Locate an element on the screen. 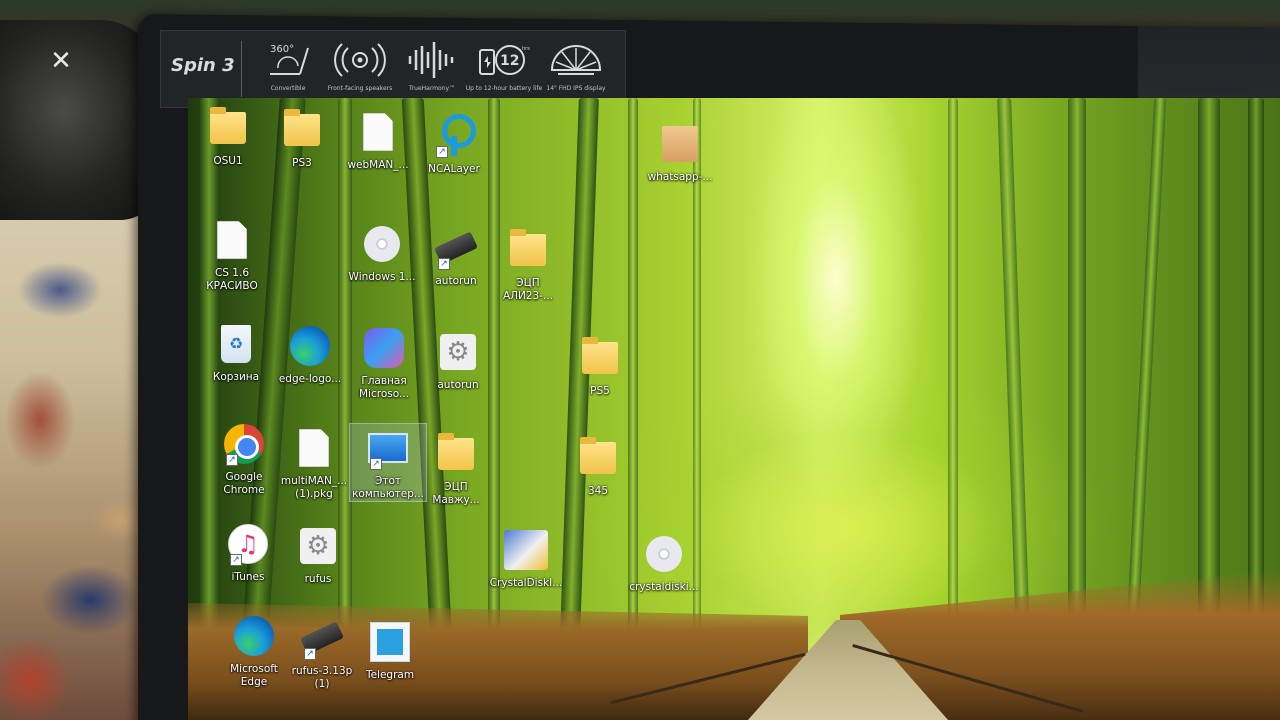  chrome-icon: ↗ is located at coordinates (244, 444).